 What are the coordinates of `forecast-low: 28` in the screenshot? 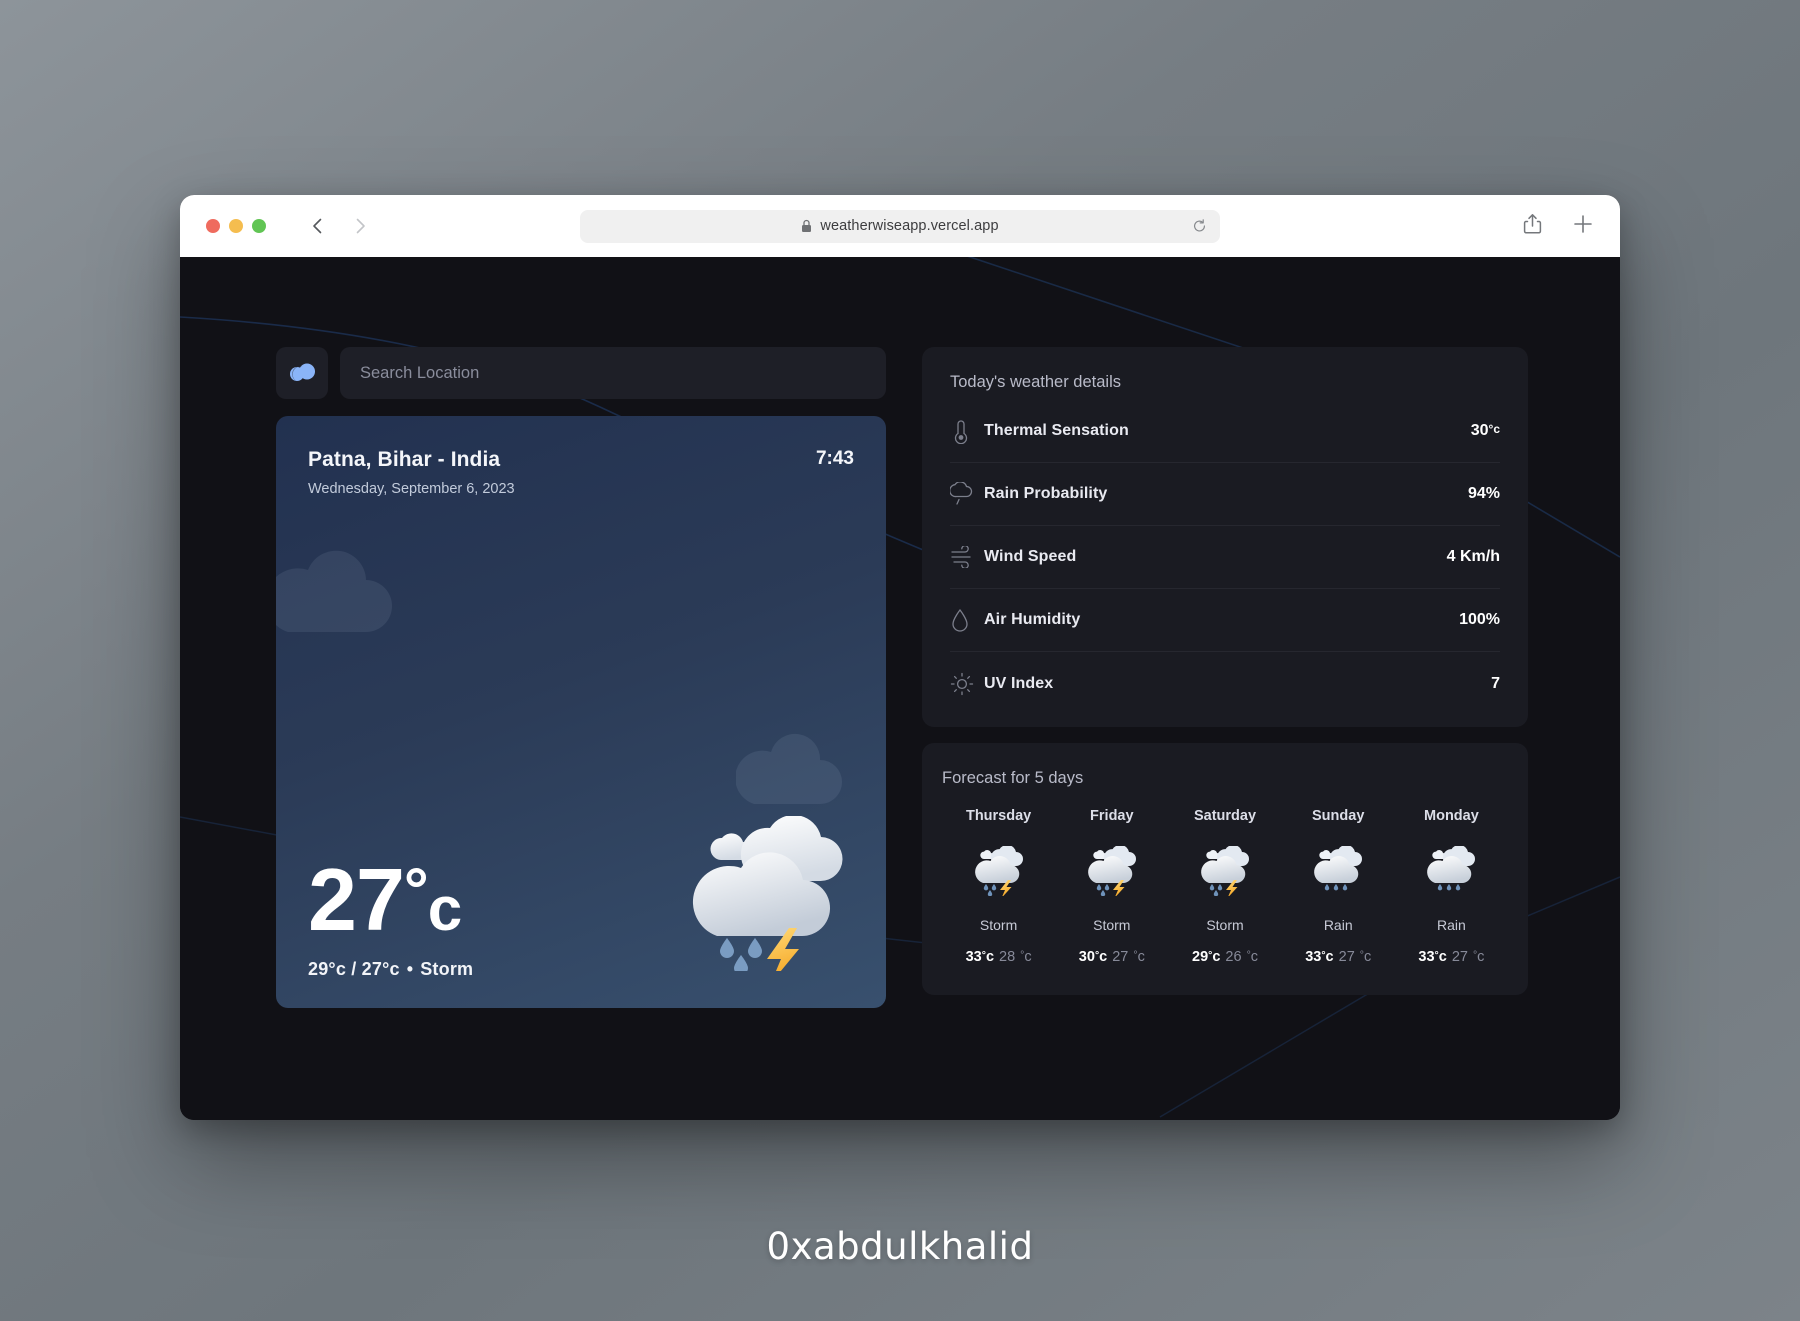 It's located at (1007, 957).